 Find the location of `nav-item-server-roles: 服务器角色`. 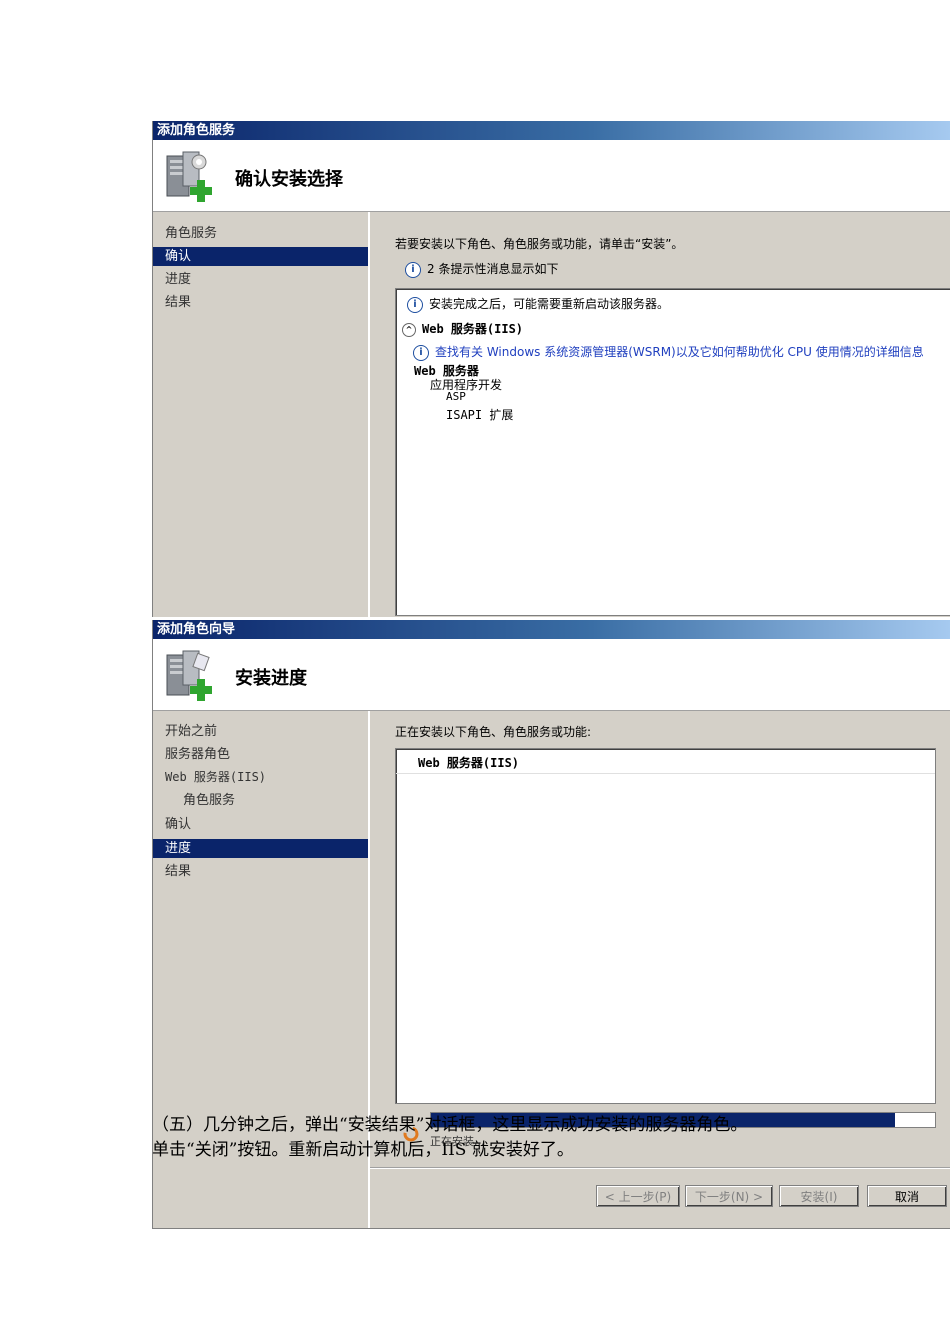

nav-item-server-roles: 服务器角色 is located at coordinates (197, 754).